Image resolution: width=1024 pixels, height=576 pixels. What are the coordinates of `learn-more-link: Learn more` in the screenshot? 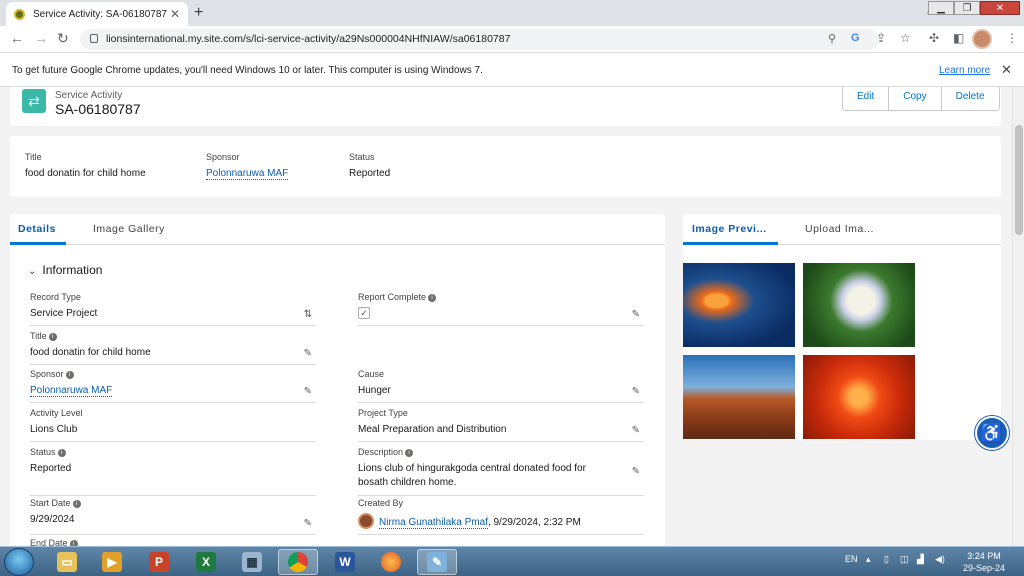 It's located at (964, 70).